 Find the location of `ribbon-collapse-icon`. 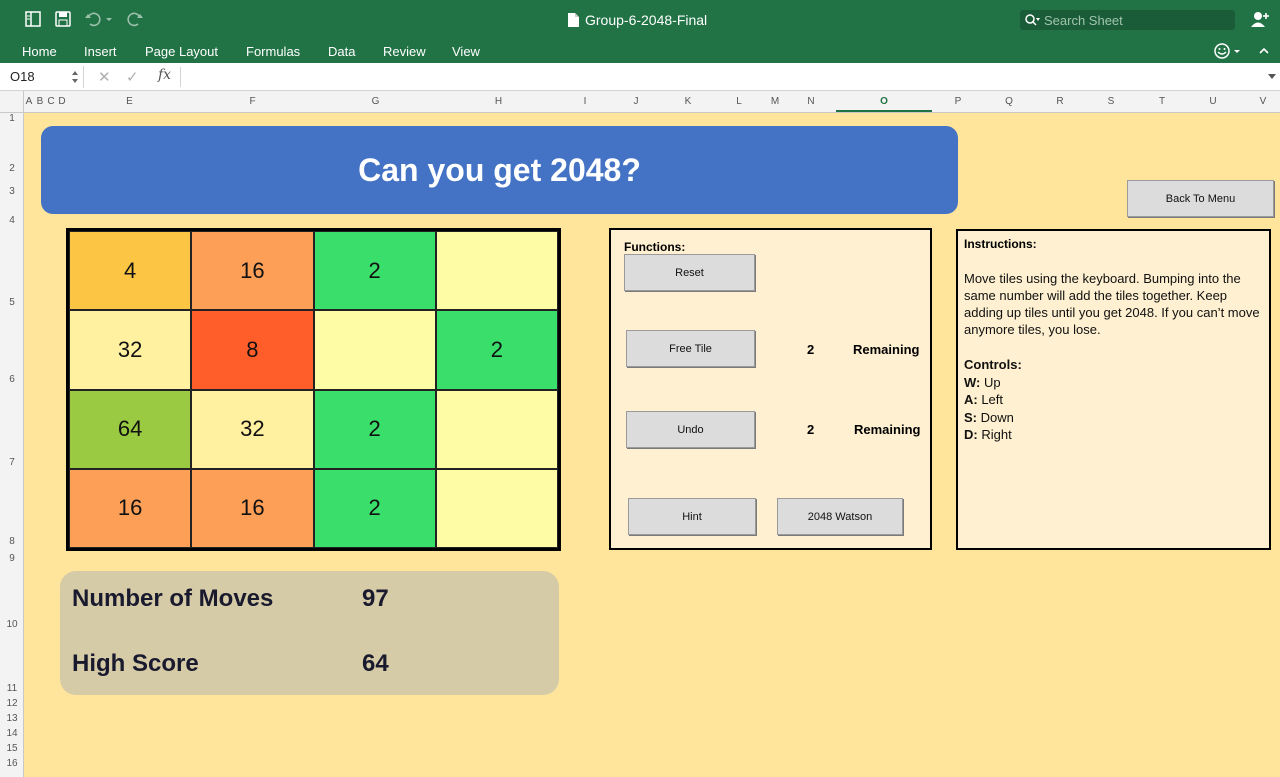

ribbon-collapse-icon is located at coordinates (1264, 51).